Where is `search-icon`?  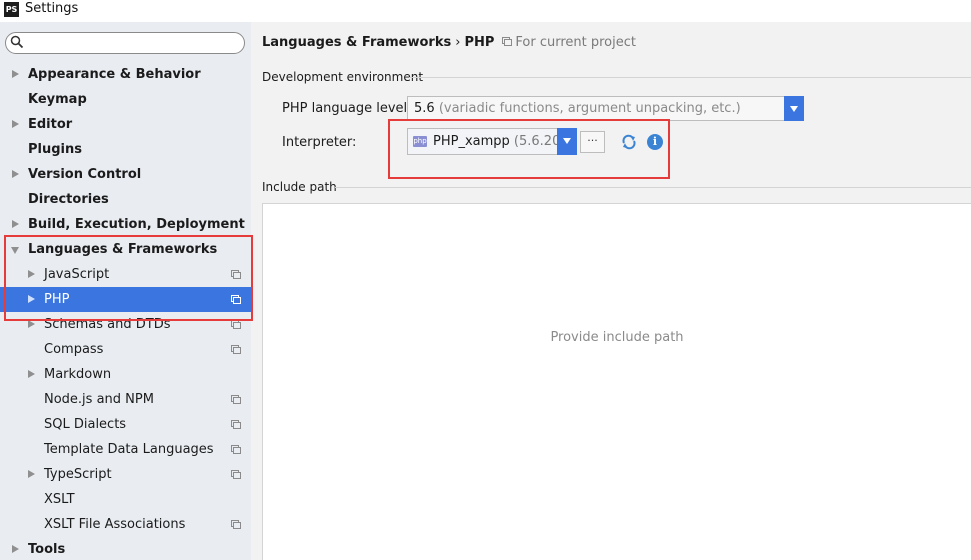 search-icon is located at coordinates (17, 42).